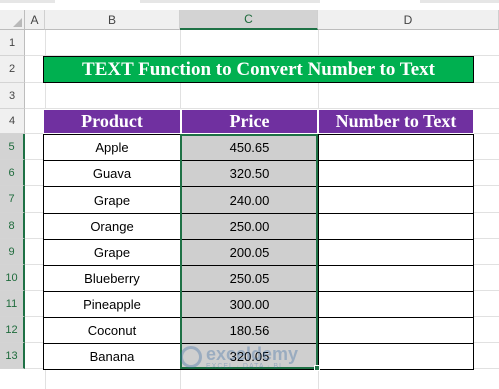 This screenshot has height=389, width=499. I want to click on cell-price: 450.65, so click(249, 147).